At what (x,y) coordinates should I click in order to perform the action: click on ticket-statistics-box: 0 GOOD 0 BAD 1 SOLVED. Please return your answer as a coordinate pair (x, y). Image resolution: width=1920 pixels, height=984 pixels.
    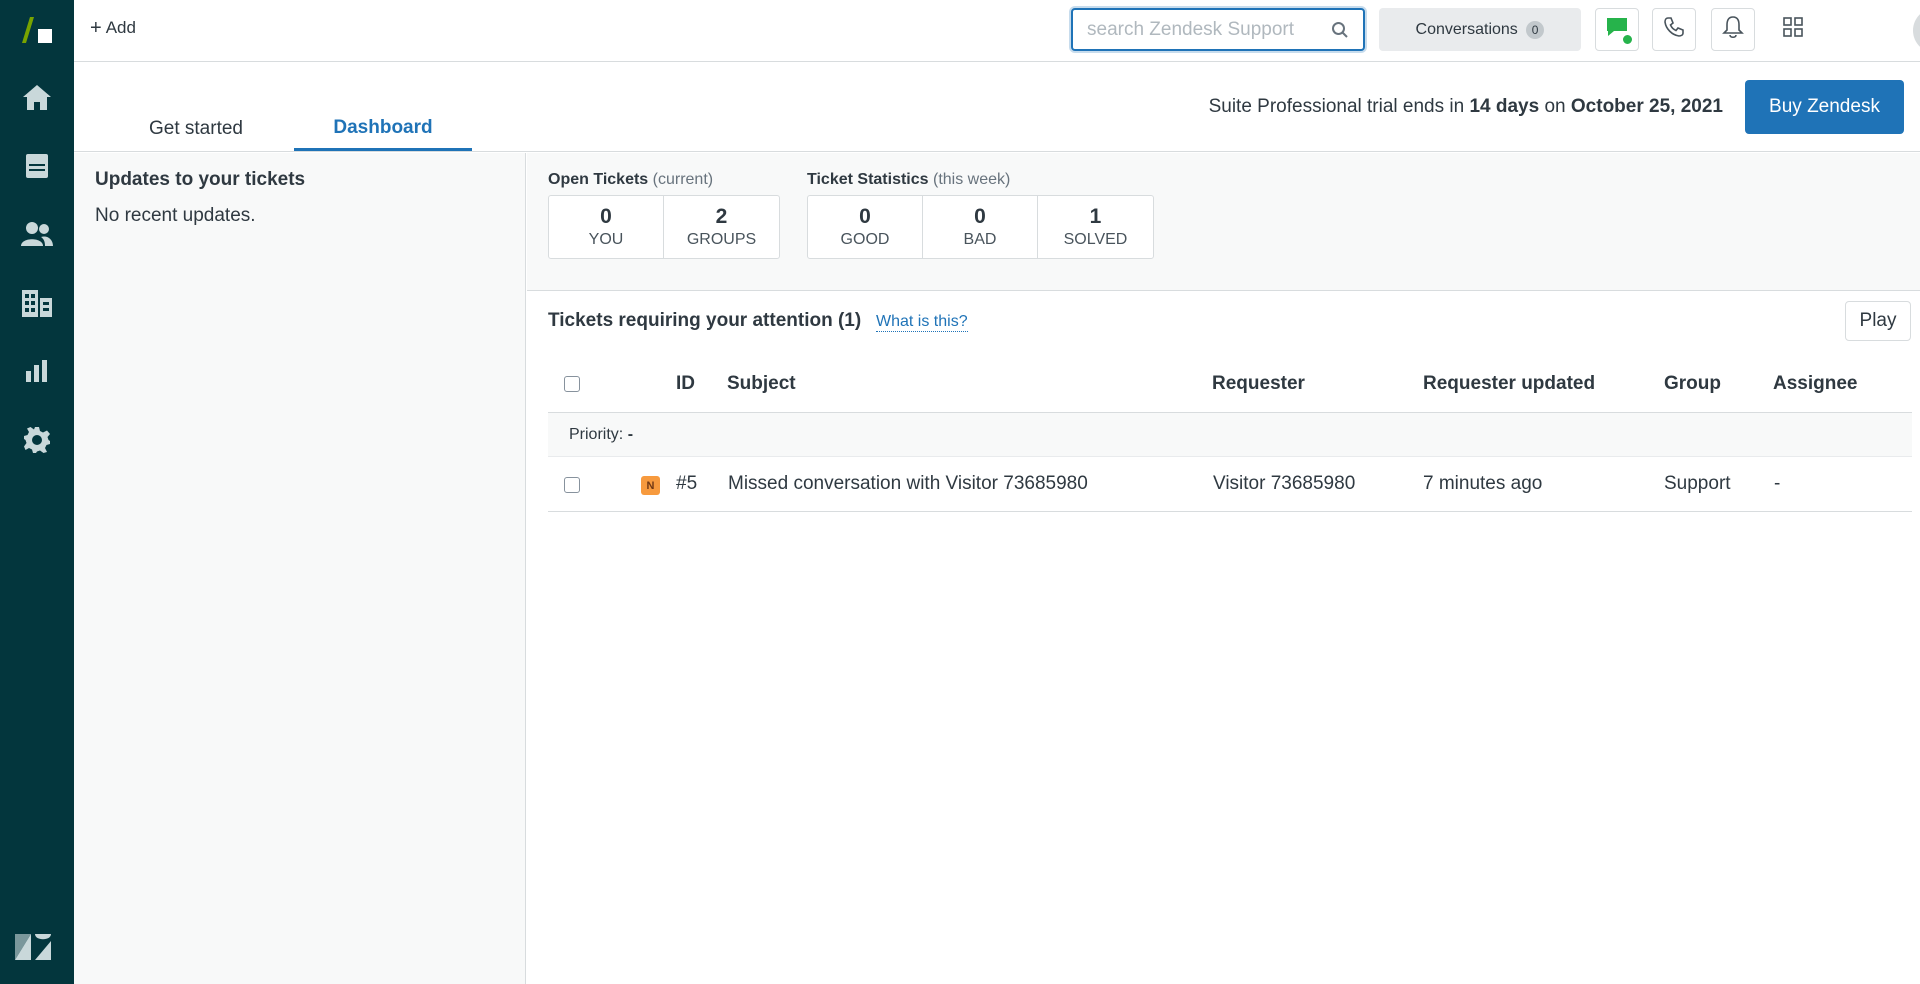
    Looking at the image, I should click on (980, 227).